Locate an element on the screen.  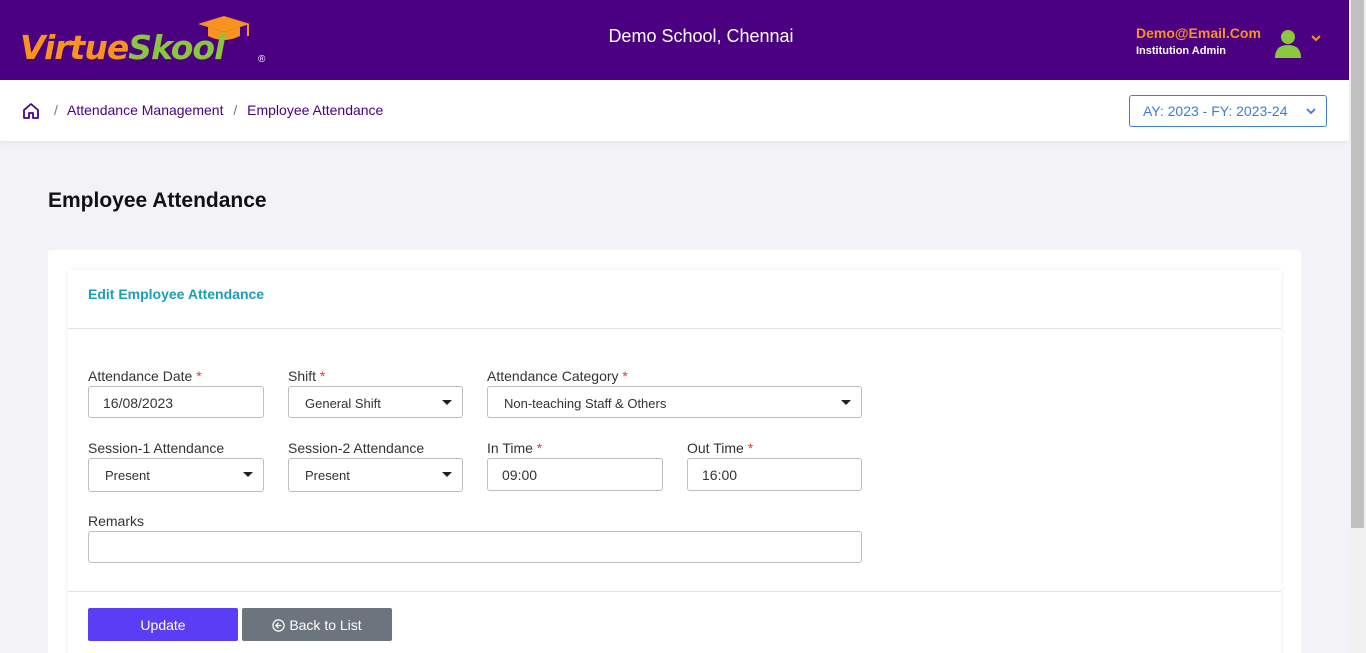
out-time-label: Out Time * is located at coordinates (720, 448).